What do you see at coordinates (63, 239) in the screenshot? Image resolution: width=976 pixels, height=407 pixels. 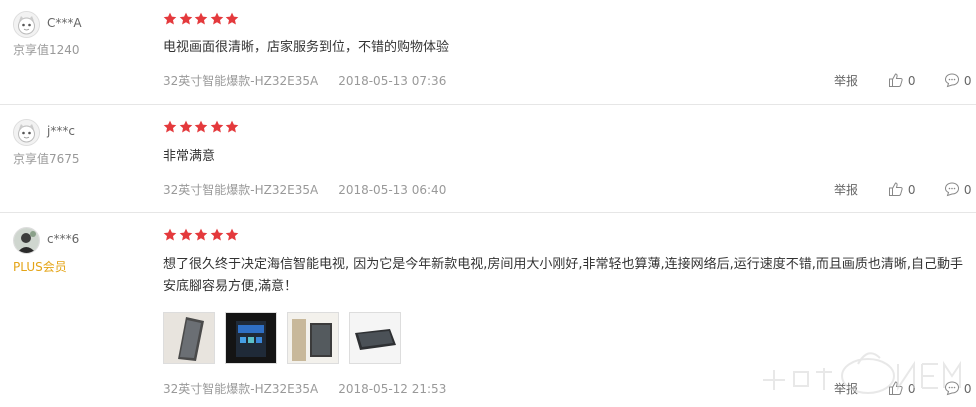 I see `username: c***6` at bounding box center [63, 239].